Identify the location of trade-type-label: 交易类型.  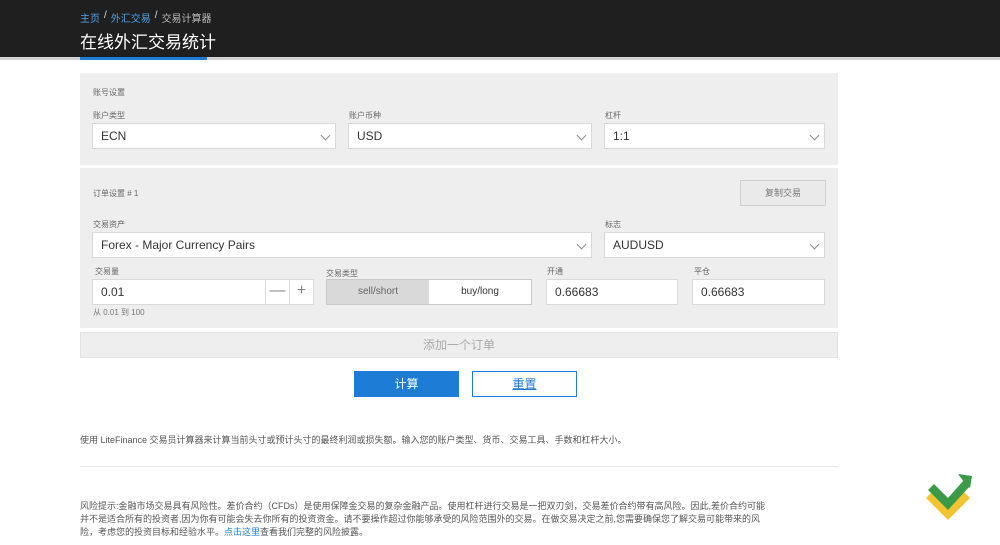
(342, 273).